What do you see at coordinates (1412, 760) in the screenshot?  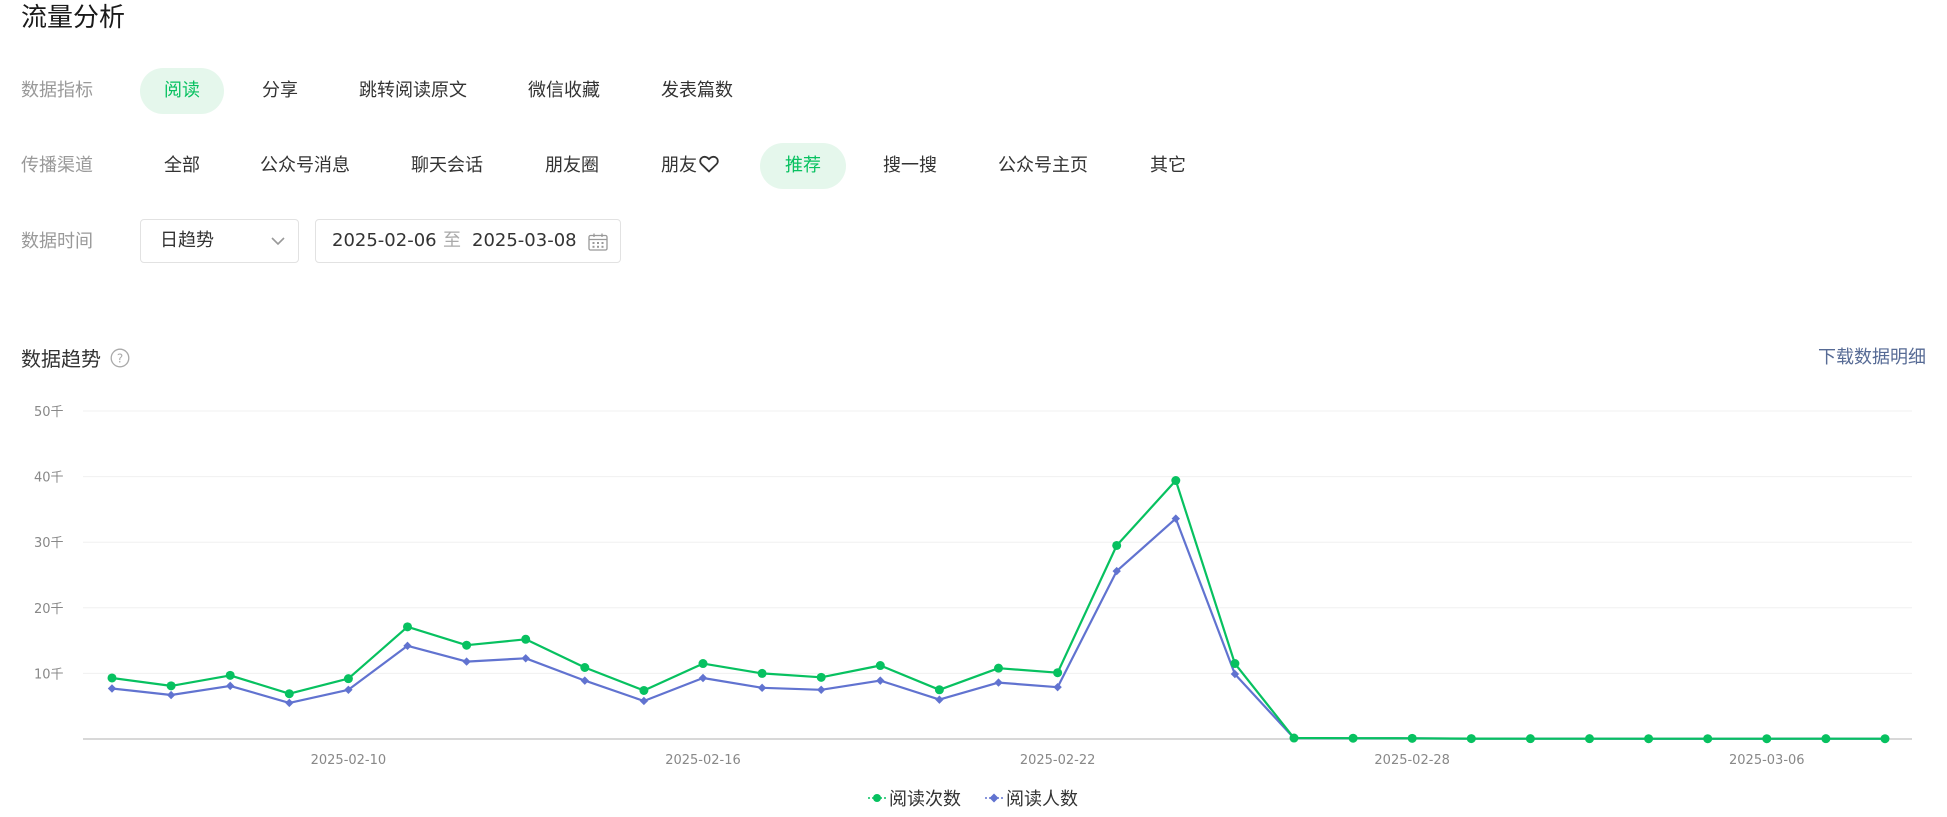 I see `x-tick-label: 2025-02-28` at bounding box center [1412, 760].